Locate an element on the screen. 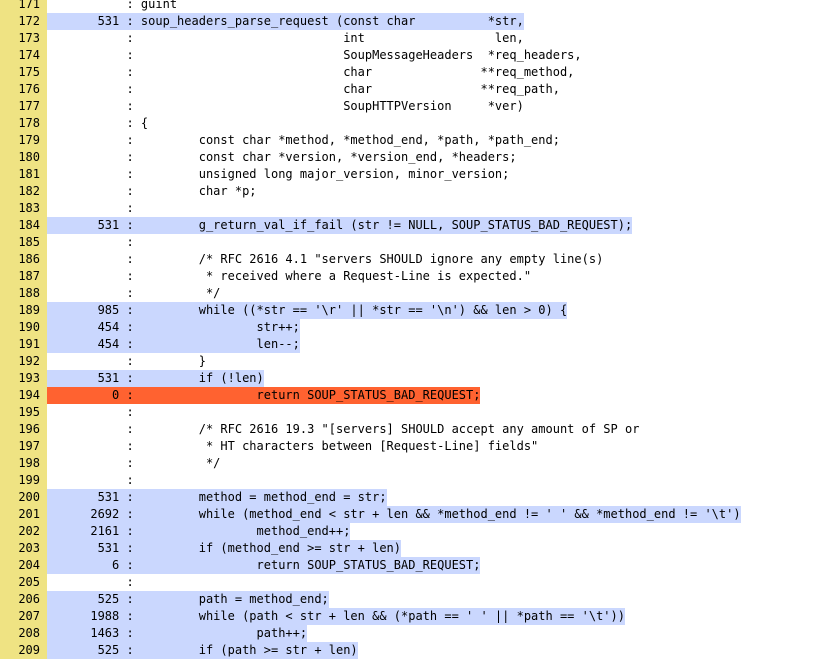 This screenshot has width=823, height=659. line-number: 188 is located at coordinates (23, 293).